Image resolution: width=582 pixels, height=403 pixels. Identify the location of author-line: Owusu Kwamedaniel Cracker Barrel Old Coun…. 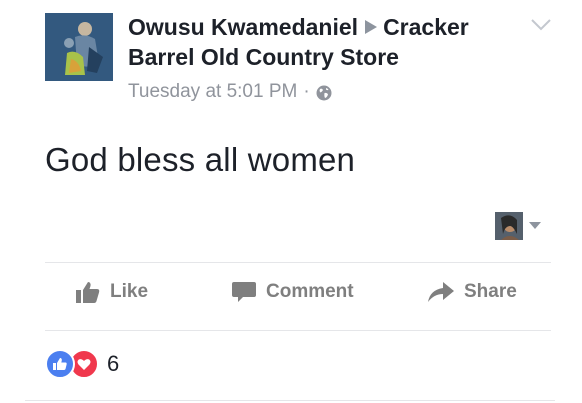
(318, 42).